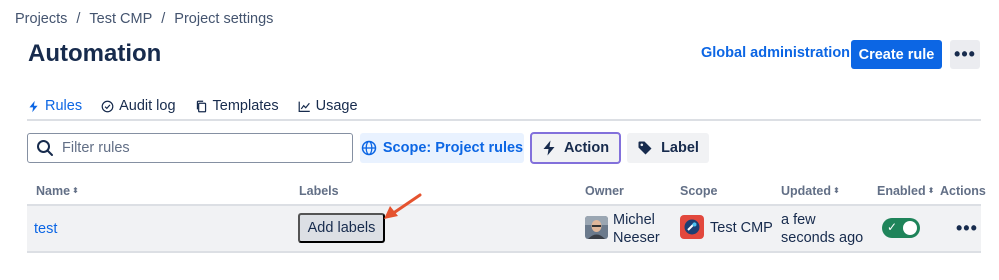  What do you see at coordinates (892, 227) in the screenshot?
I see `check-icon: ✓` at bounding box center [892, 227].